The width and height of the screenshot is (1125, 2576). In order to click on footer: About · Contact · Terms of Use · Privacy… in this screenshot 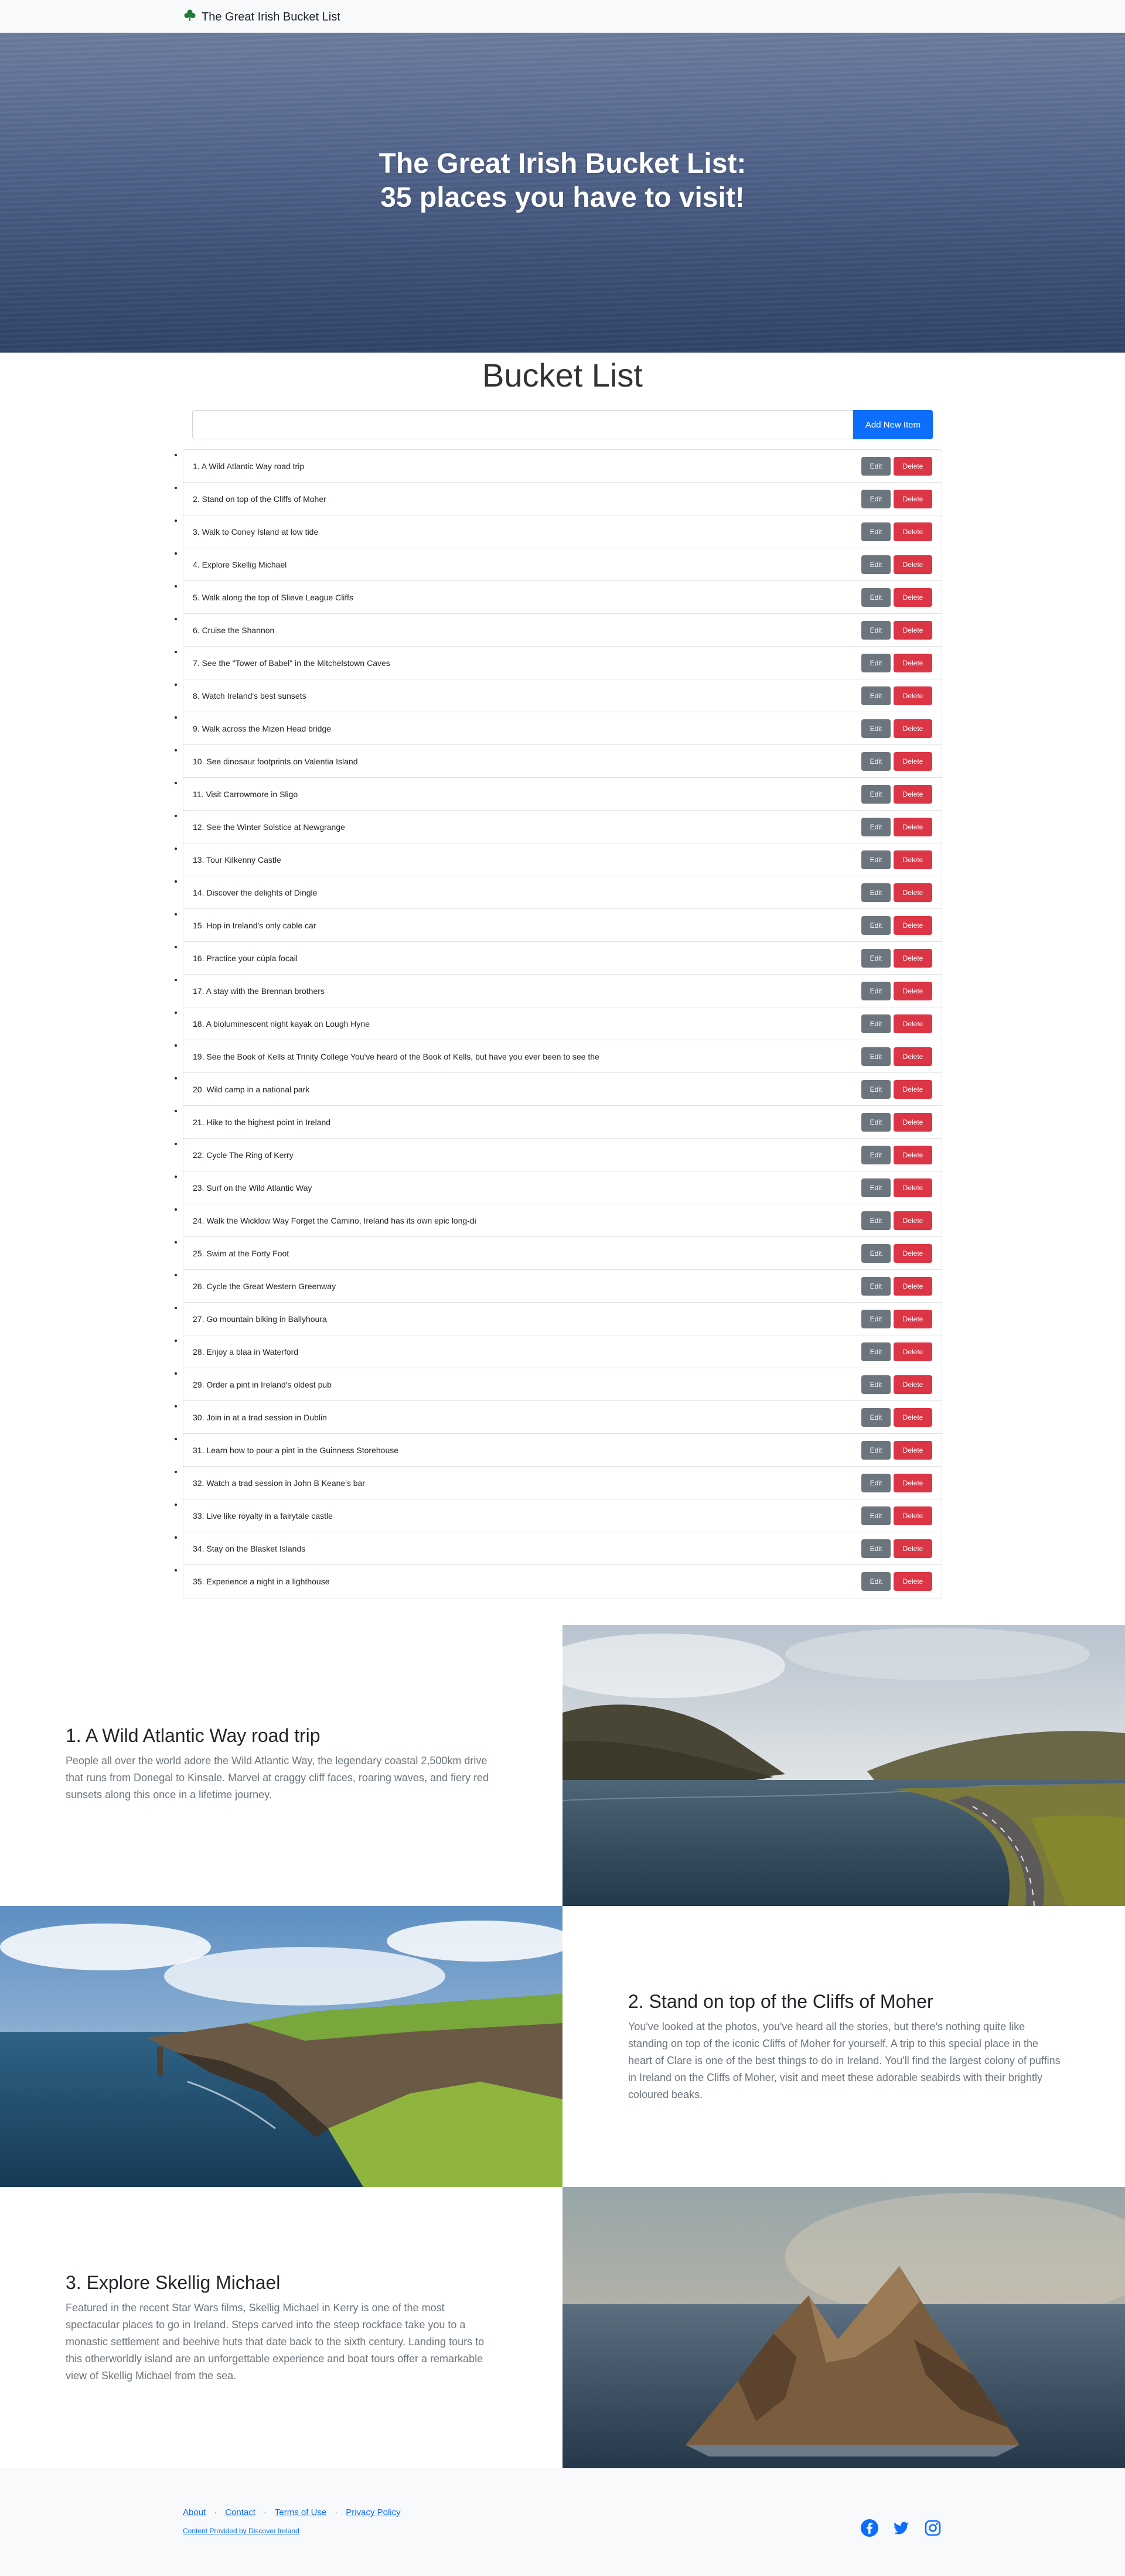, I will do `click(563, 2522)`.